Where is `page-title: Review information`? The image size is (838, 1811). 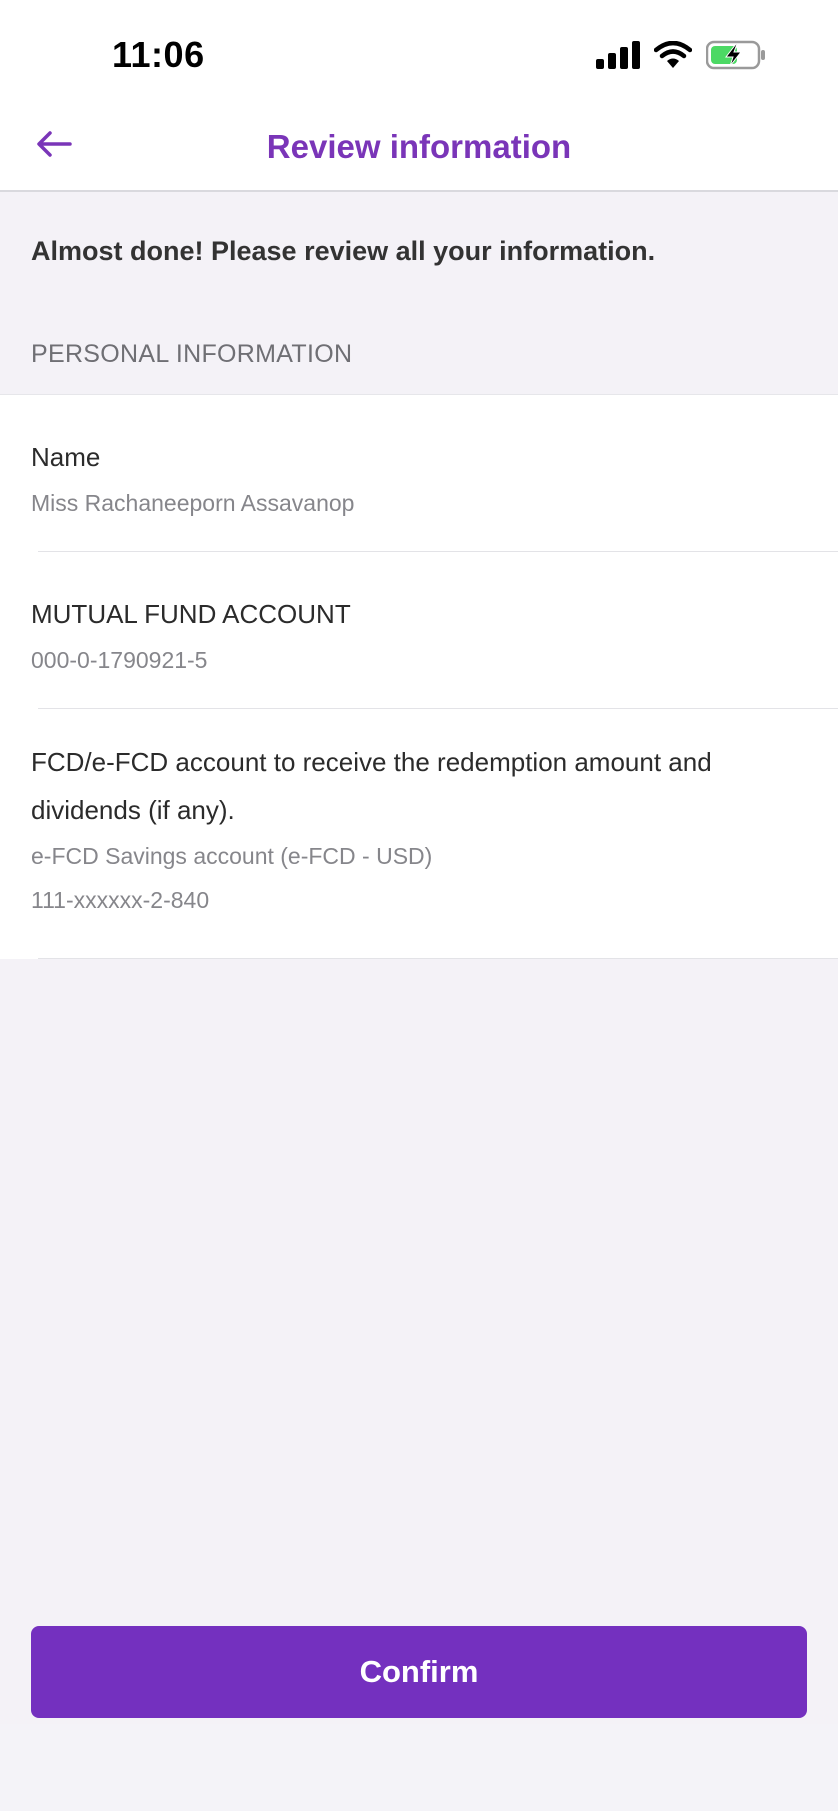 page-title: Review information is located at coordinates (419, 146).